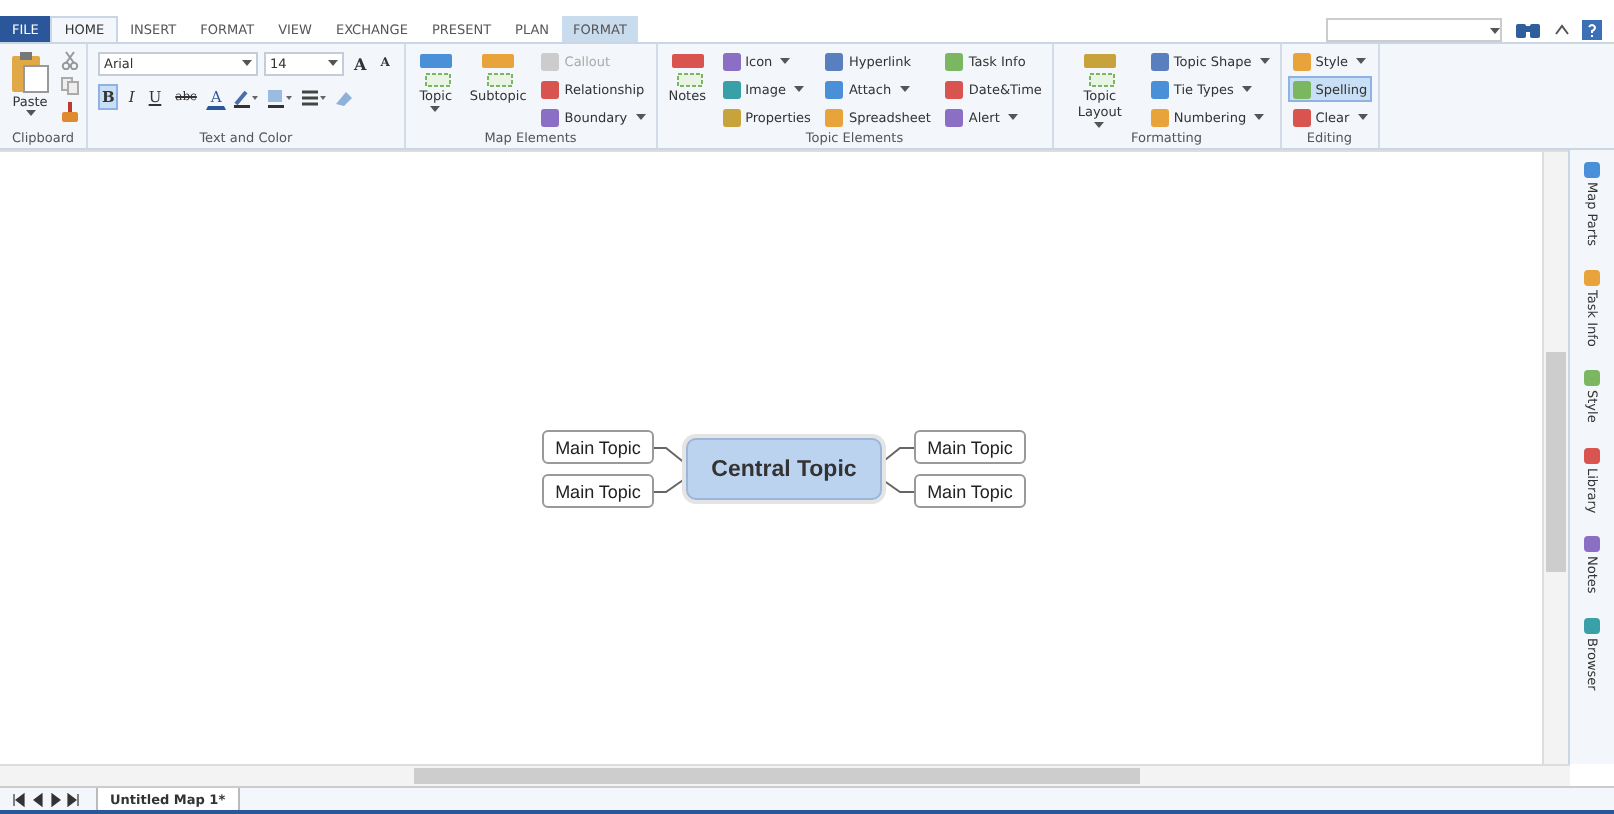 This screenshot has width=1614, height=814. What do you see at coordinates (46, 799) in the screenshot?
I see `sheet-navigation-icon` at bounding box center [46, 799].